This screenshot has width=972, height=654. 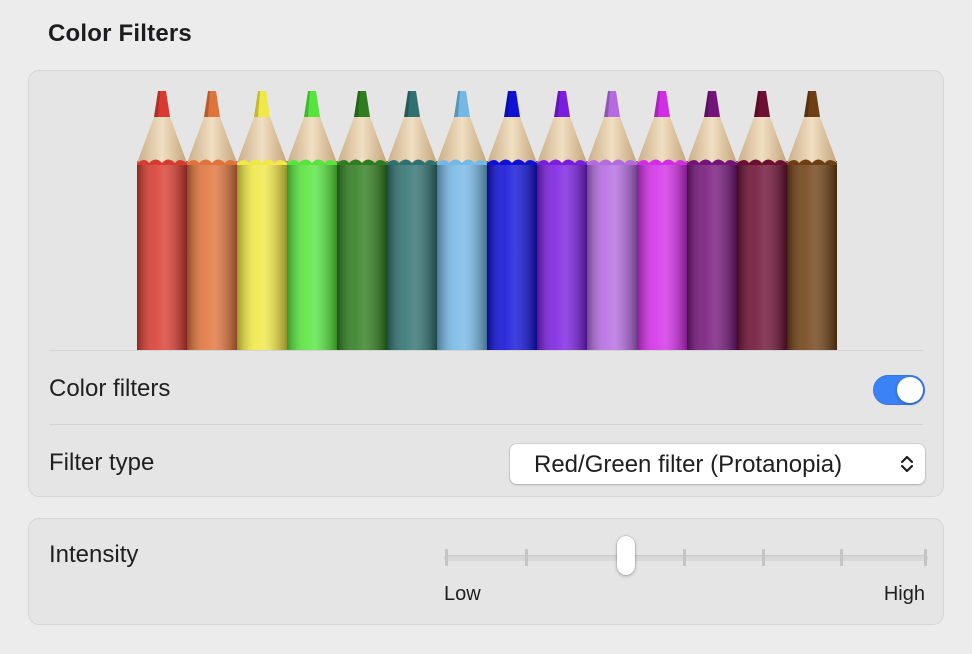 What do you see at coordinates (102, 462) in the screenshot?
I see `filter-type-label: Filter type` at bounding box center [102, 462].